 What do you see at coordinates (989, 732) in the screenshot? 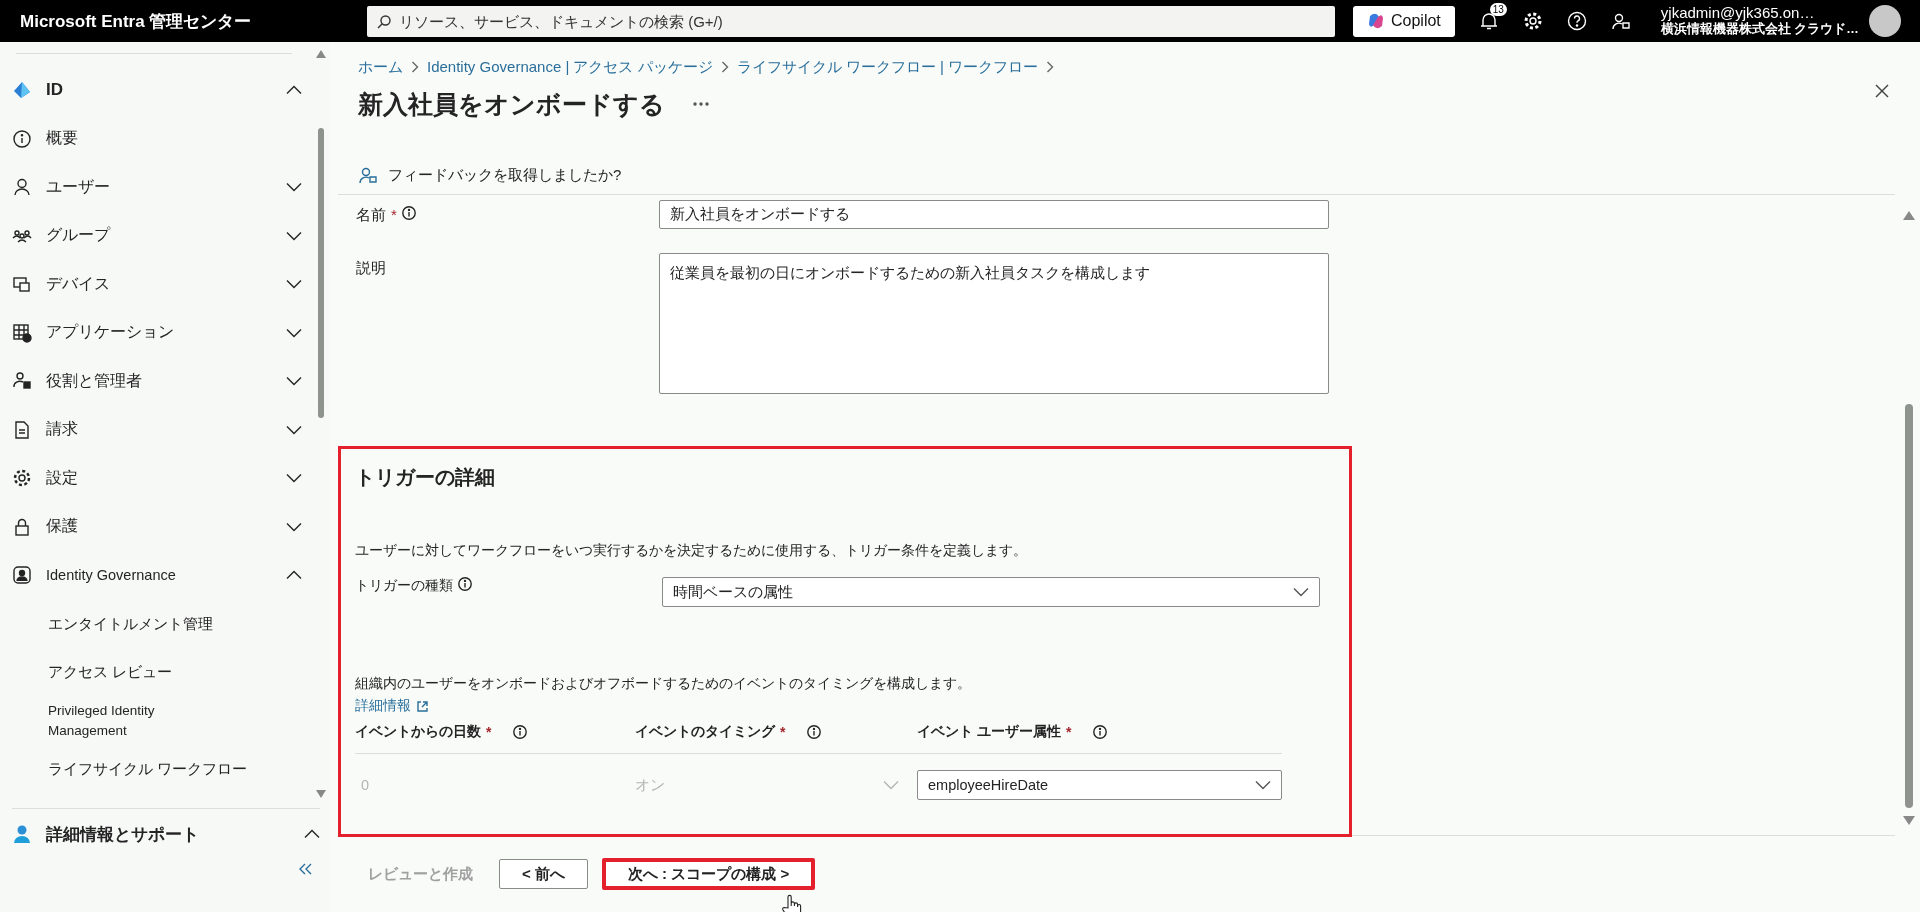
I see `column-header: イベント ユーザー属性` at bounding box center [989, 732].